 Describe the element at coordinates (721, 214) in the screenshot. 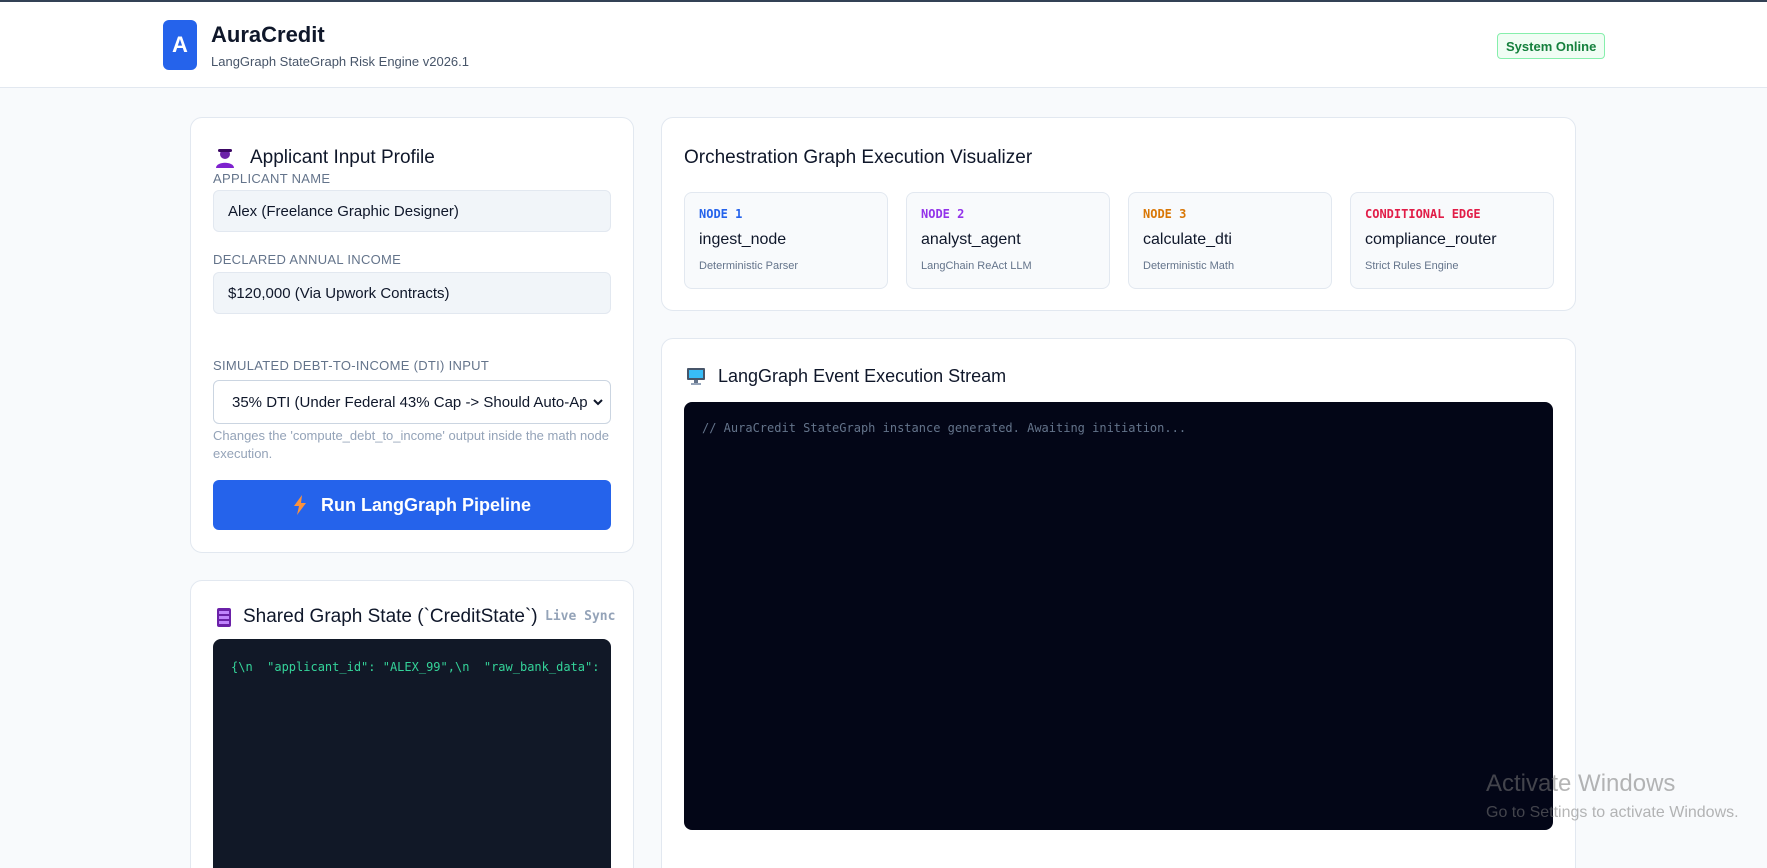

I see `node-tag: NODE 1` at that location.